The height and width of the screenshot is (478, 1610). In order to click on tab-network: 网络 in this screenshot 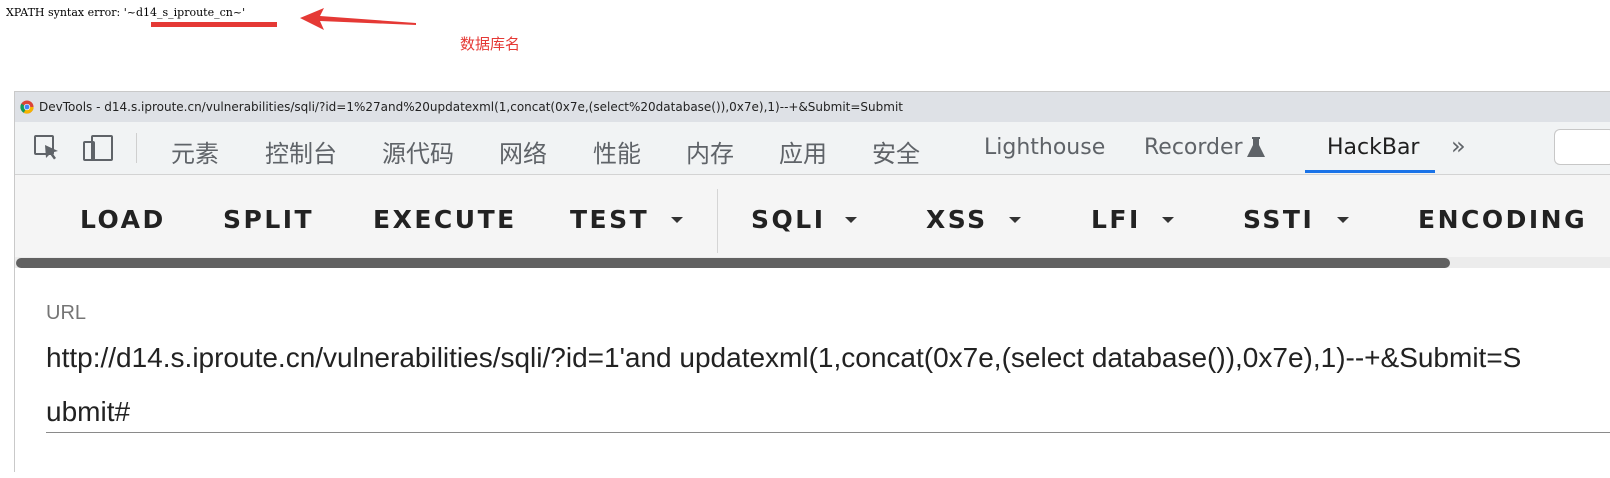, I will do `click(523, 151)`.